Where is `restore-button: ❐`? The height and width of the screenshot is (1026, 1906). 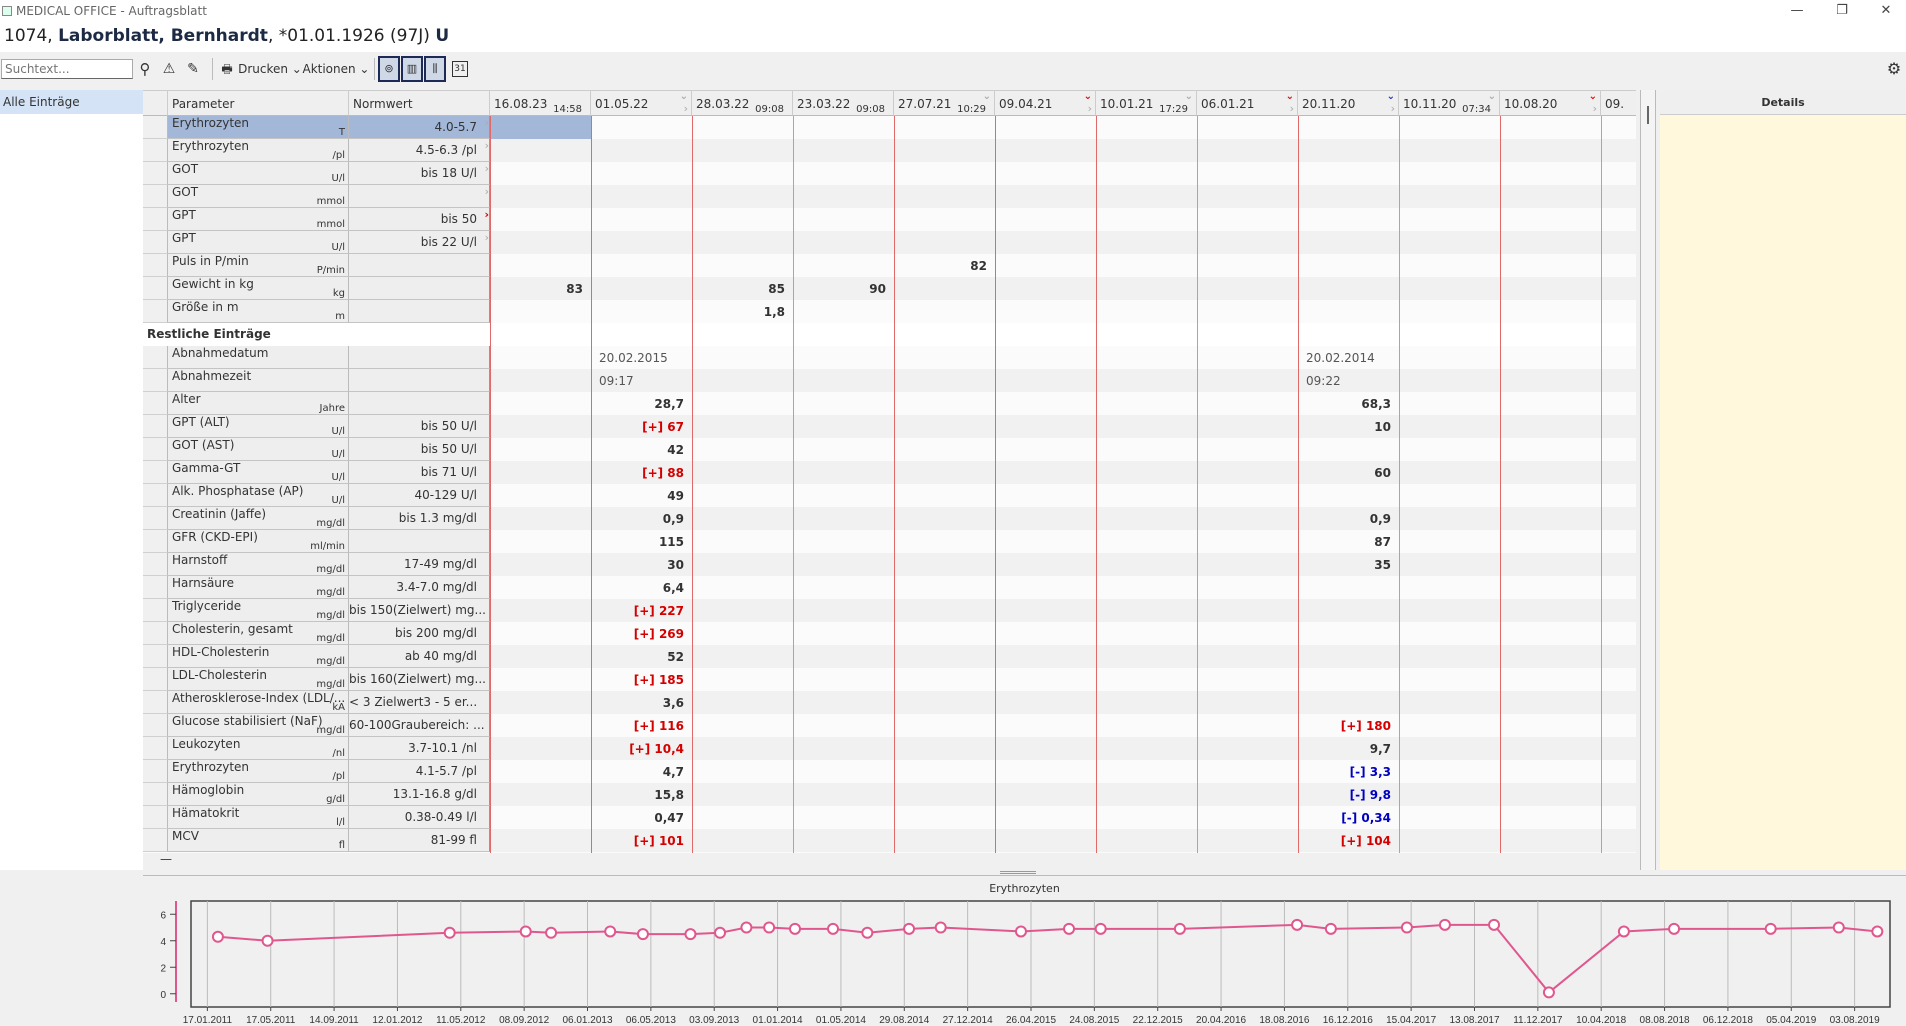
restore-button: ❐ is located at coordinates (1842, 11).